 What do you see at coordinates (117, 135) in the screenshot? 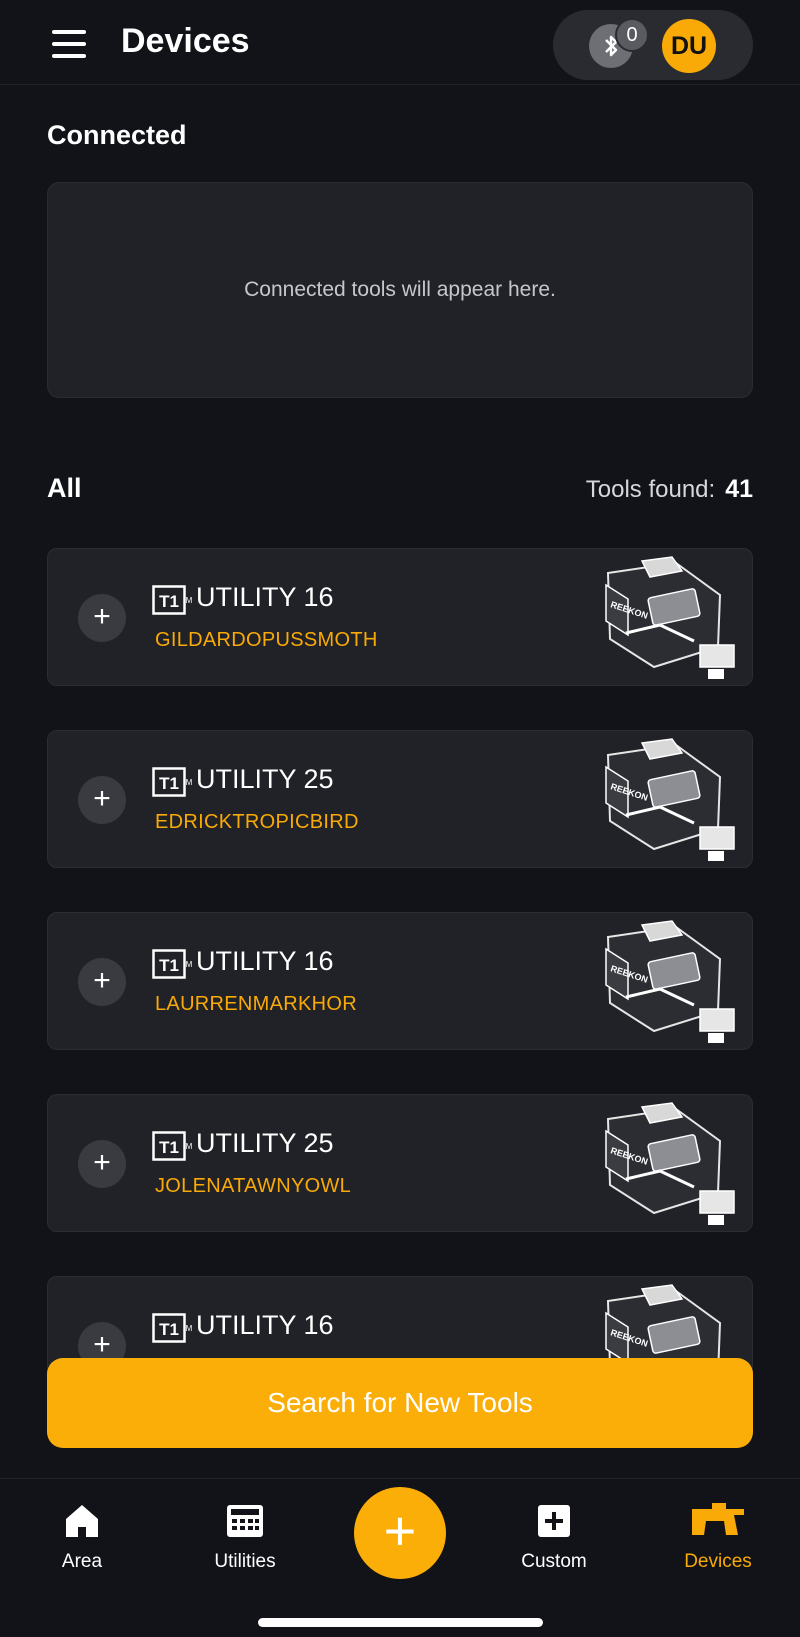
I see `connected-section-title: Connected` at bounding box center [117, 135].